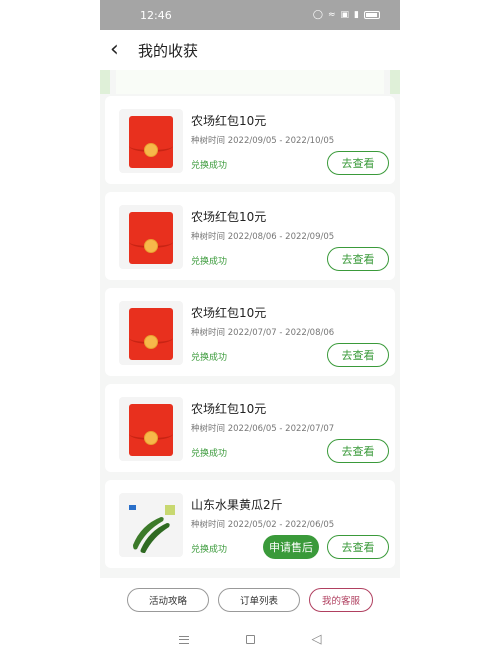 This screenshot has height=657, width=500. What do you see at coordinates (317, 15) in the screenshot?
I see `shield-icon: ◯` at bounding box center [317, 15].